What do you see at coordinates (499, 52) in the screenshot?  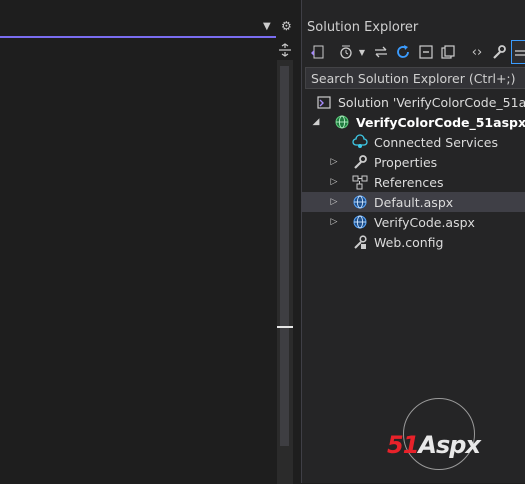 I see `properties-wrench-icon` at bounding box center [499, 52].